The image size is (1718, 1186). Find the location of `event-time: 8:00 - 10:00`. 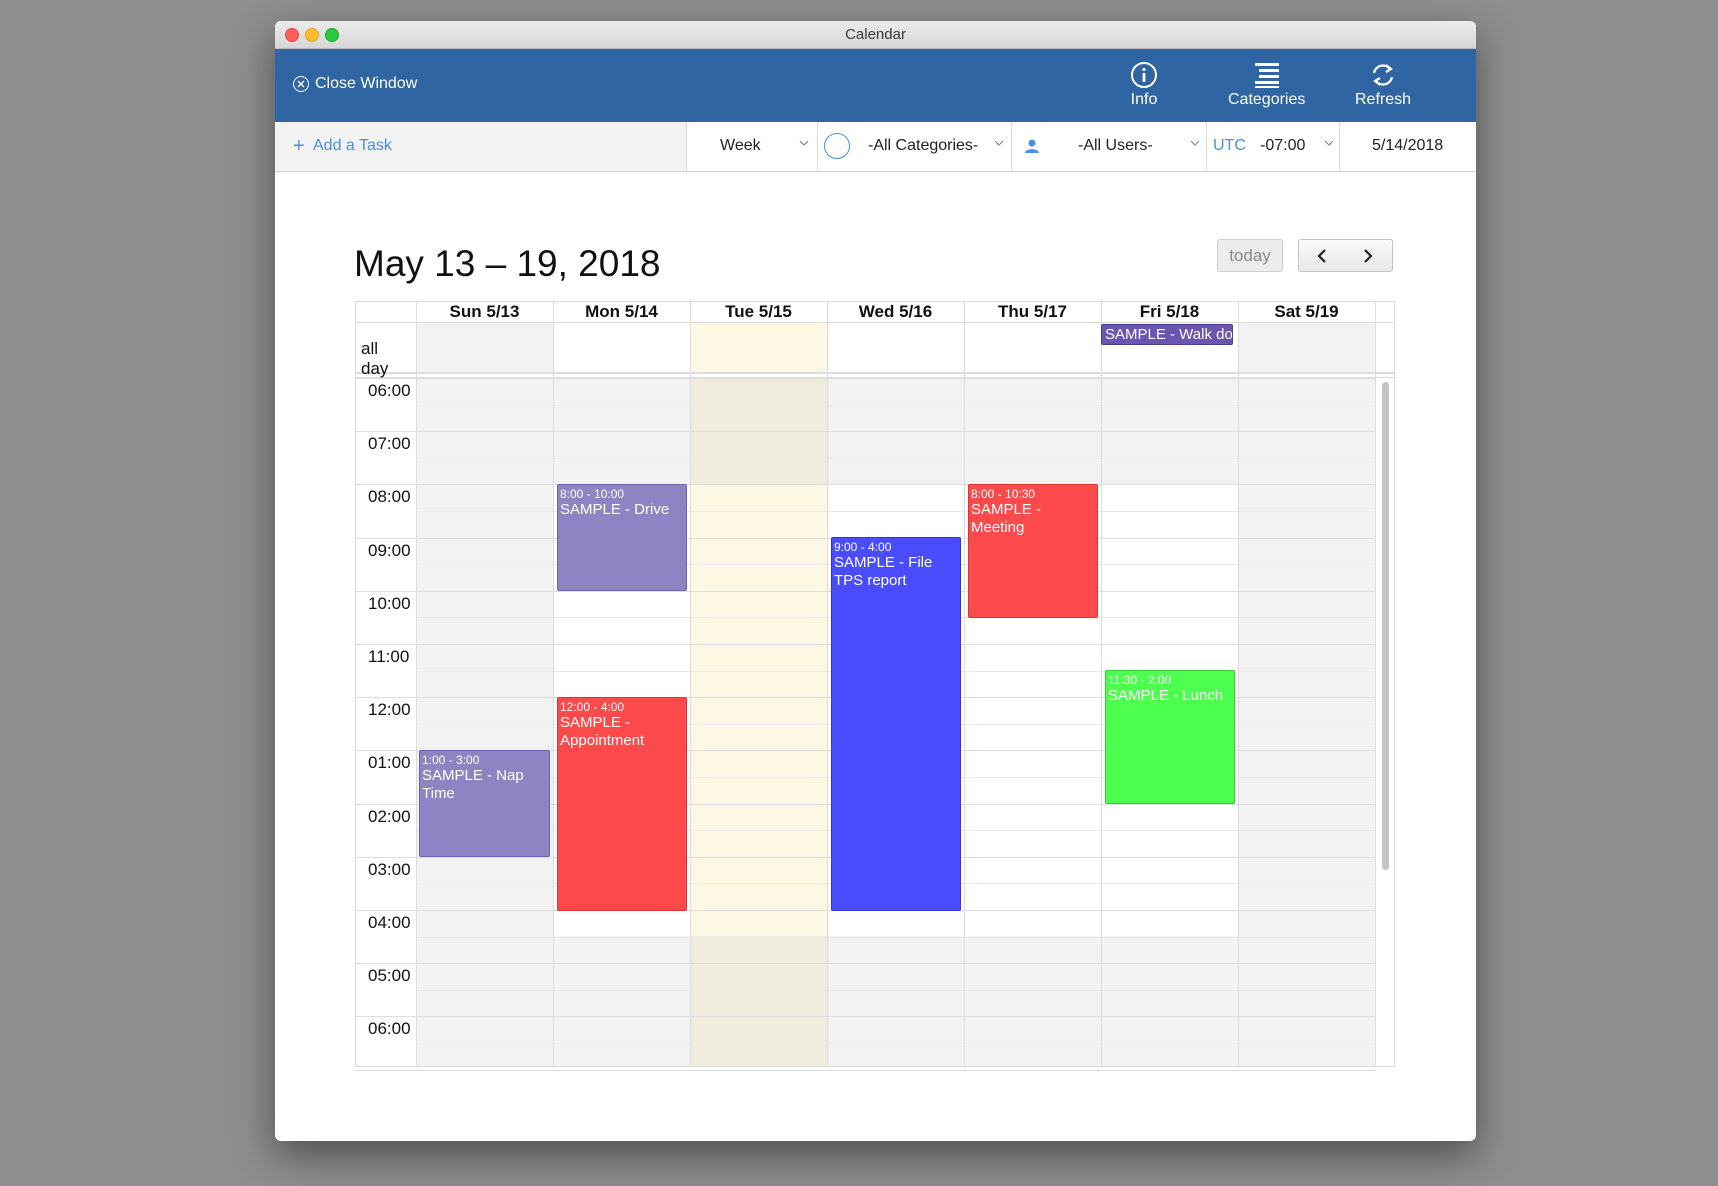

event-time: 8:00 - 10:00 is located at coordinates (592, 494).